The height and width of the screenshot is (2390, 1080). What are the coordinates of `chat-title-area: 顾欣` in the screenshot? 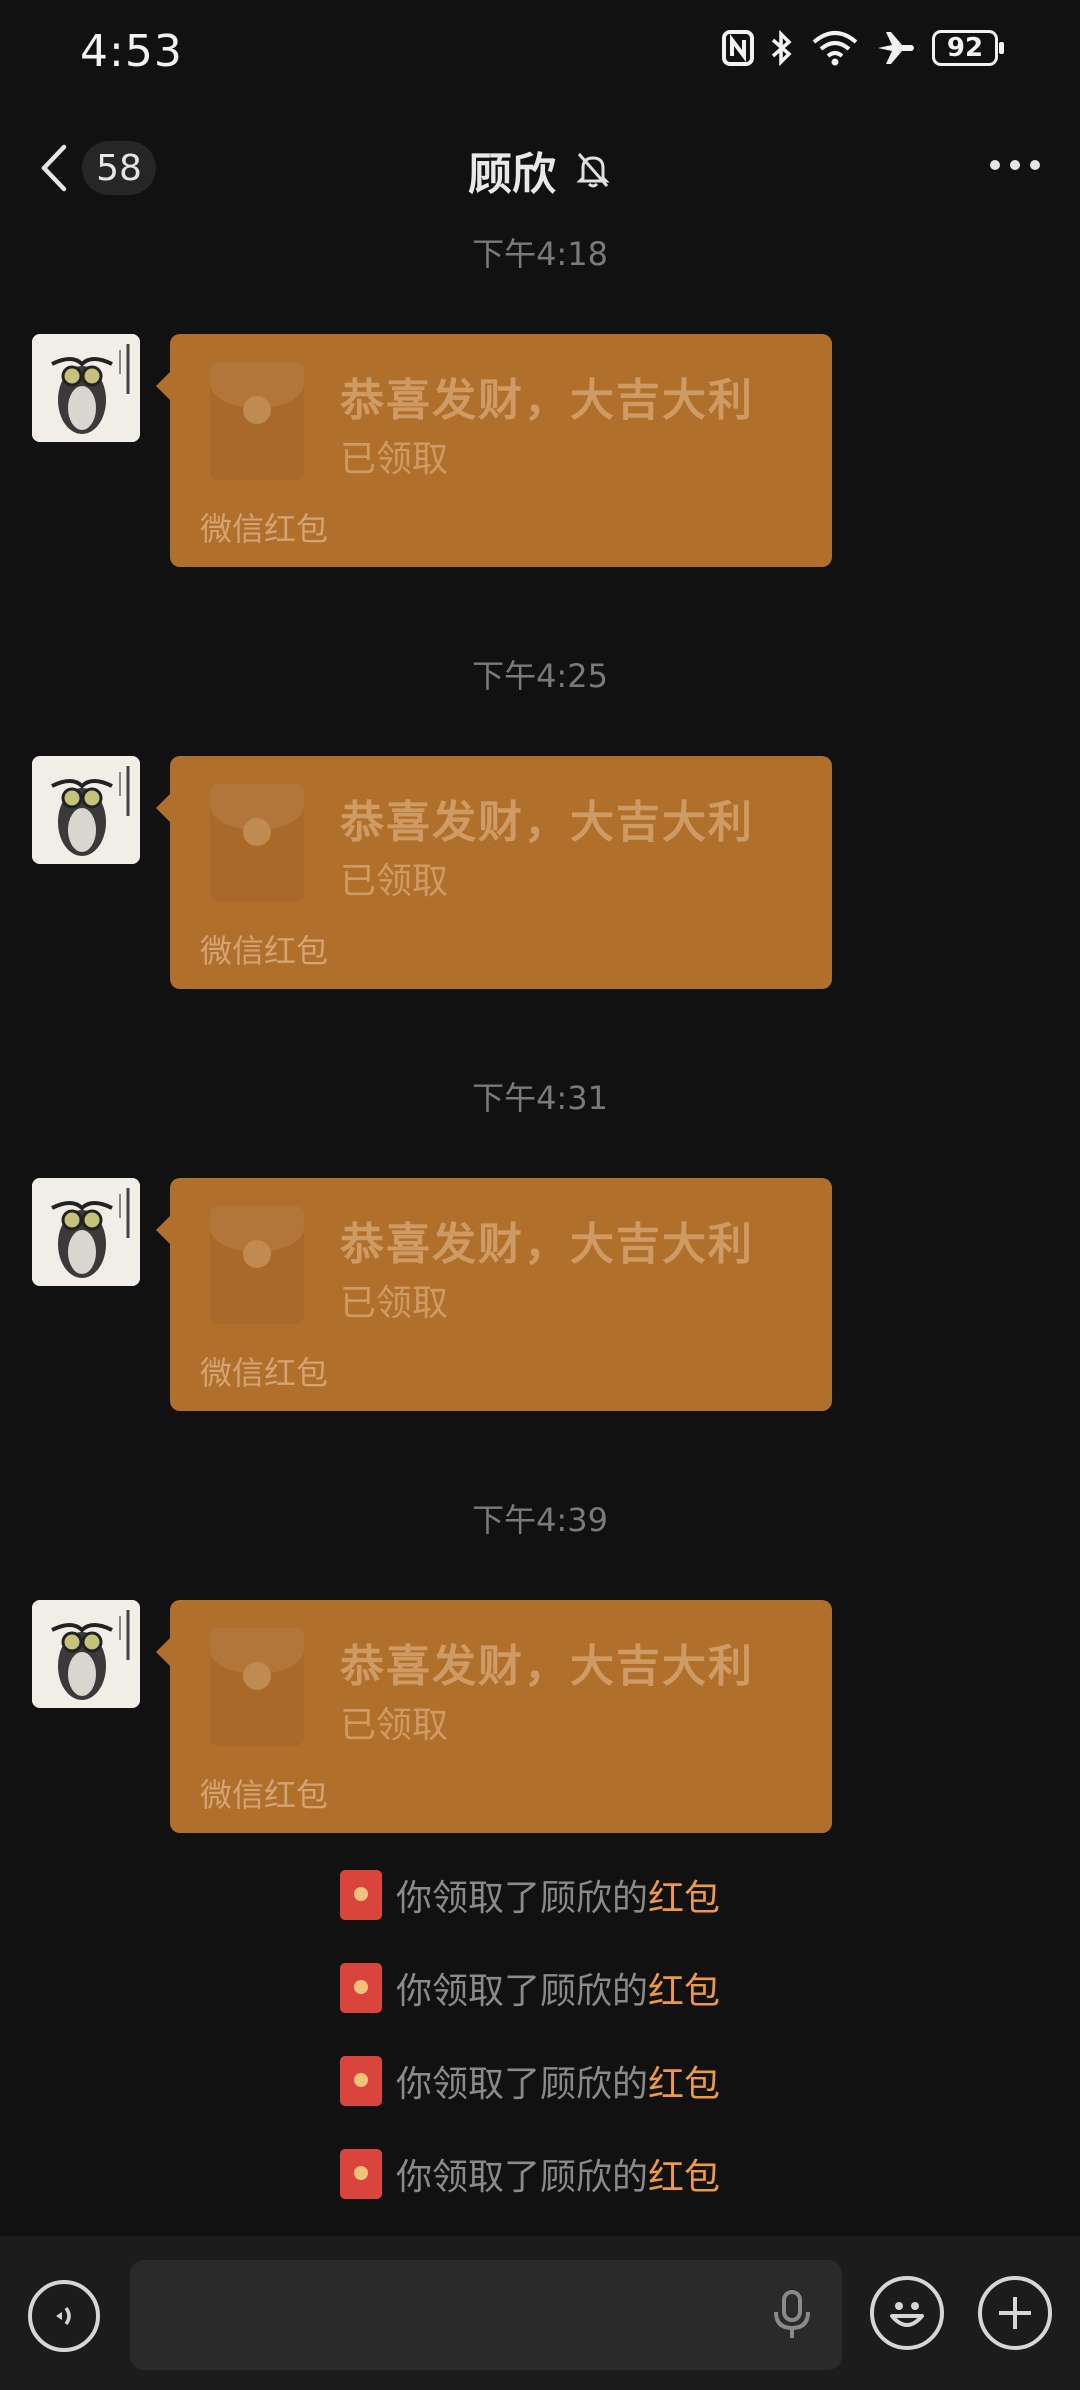 It's located at (540, 170).